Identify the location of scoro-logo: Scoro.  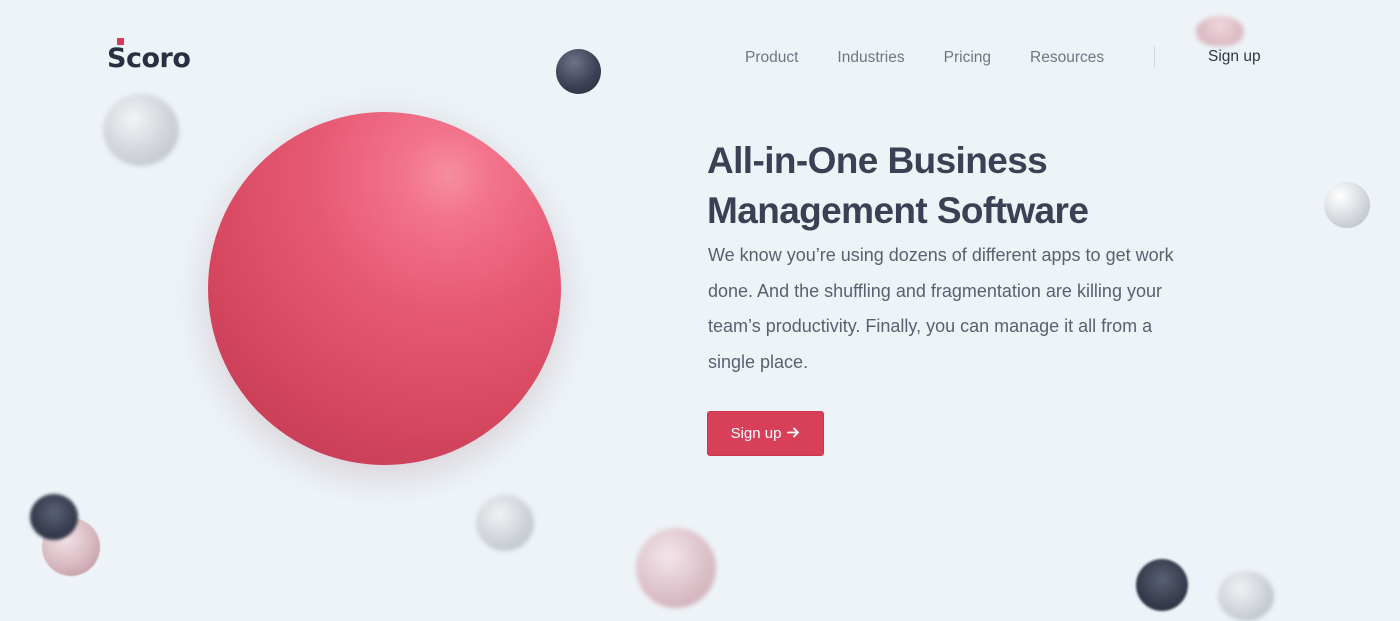
(149, 56).